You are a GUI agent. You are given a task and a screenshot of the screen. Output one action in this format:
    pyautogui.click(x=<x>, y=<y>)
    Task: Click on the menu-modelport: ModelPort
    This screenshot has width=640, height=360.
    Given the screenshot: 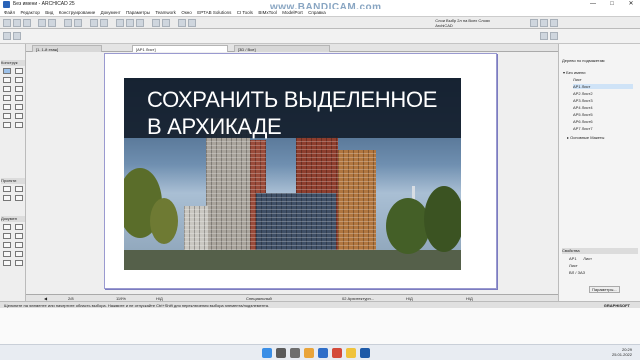 What is the action you would take?
    pyautogui.click(x=292, y=13)
    